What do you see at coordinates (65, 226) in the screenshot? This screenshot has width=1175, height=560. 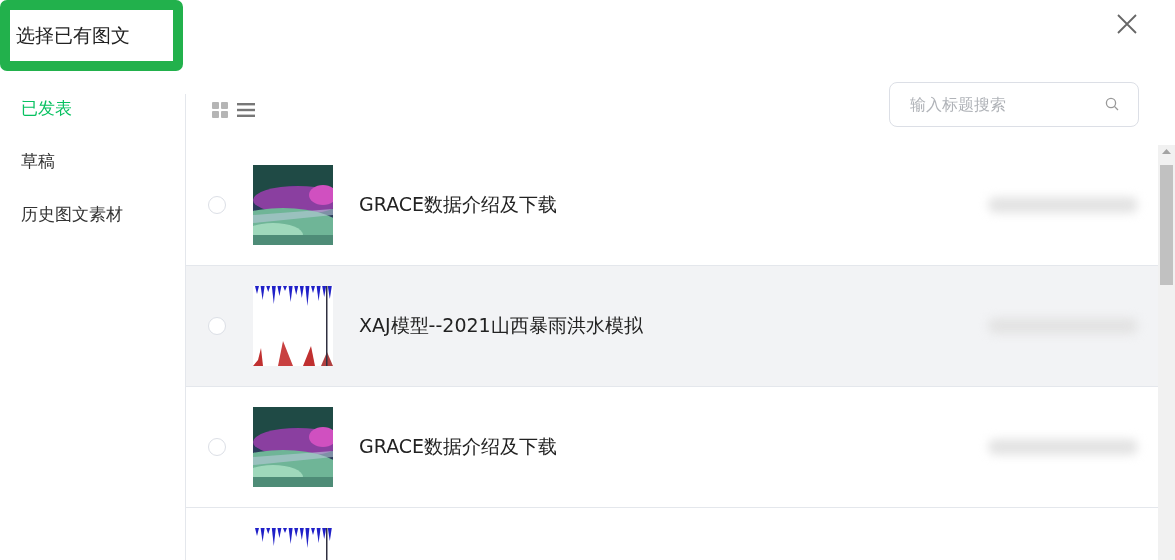 I see `sidebar-item: 历史图文素材` at bounding box center [65, 226].